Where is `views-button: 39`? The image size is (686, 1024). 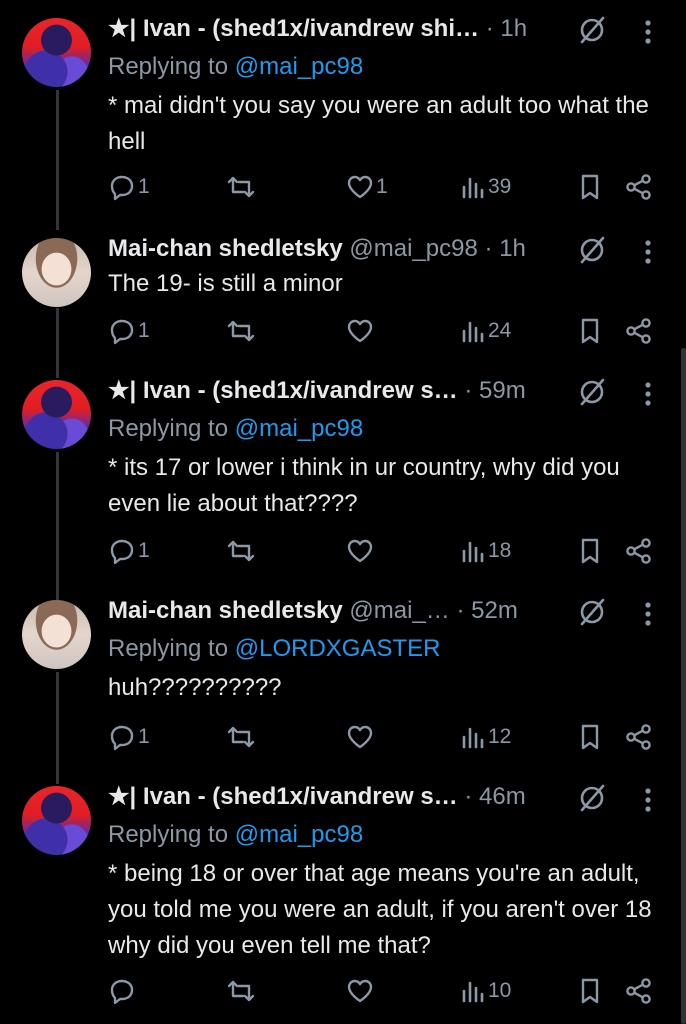 views-button: 39 is located at coordinates (485, 187).